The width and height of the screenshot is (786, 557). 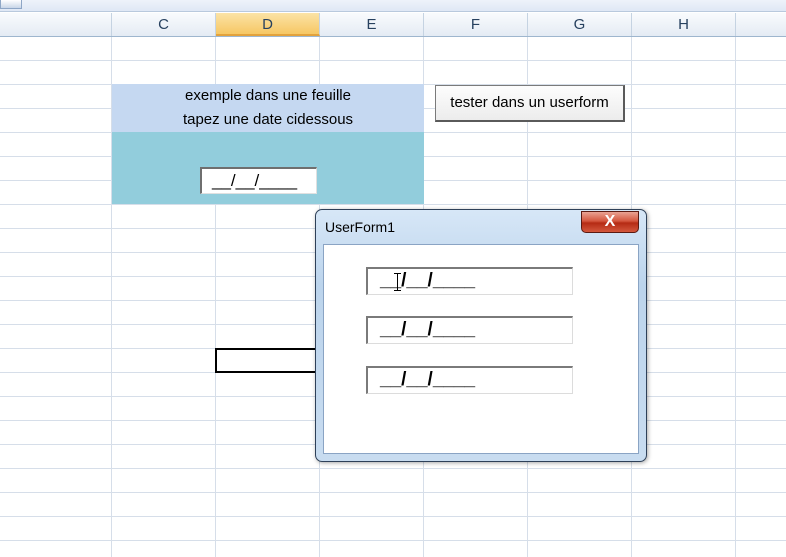 What do you see at coordinates (469, 281) in the screenshot?
I see `userform-date-field-1: __/__/____` at bounding box center [469, 281].